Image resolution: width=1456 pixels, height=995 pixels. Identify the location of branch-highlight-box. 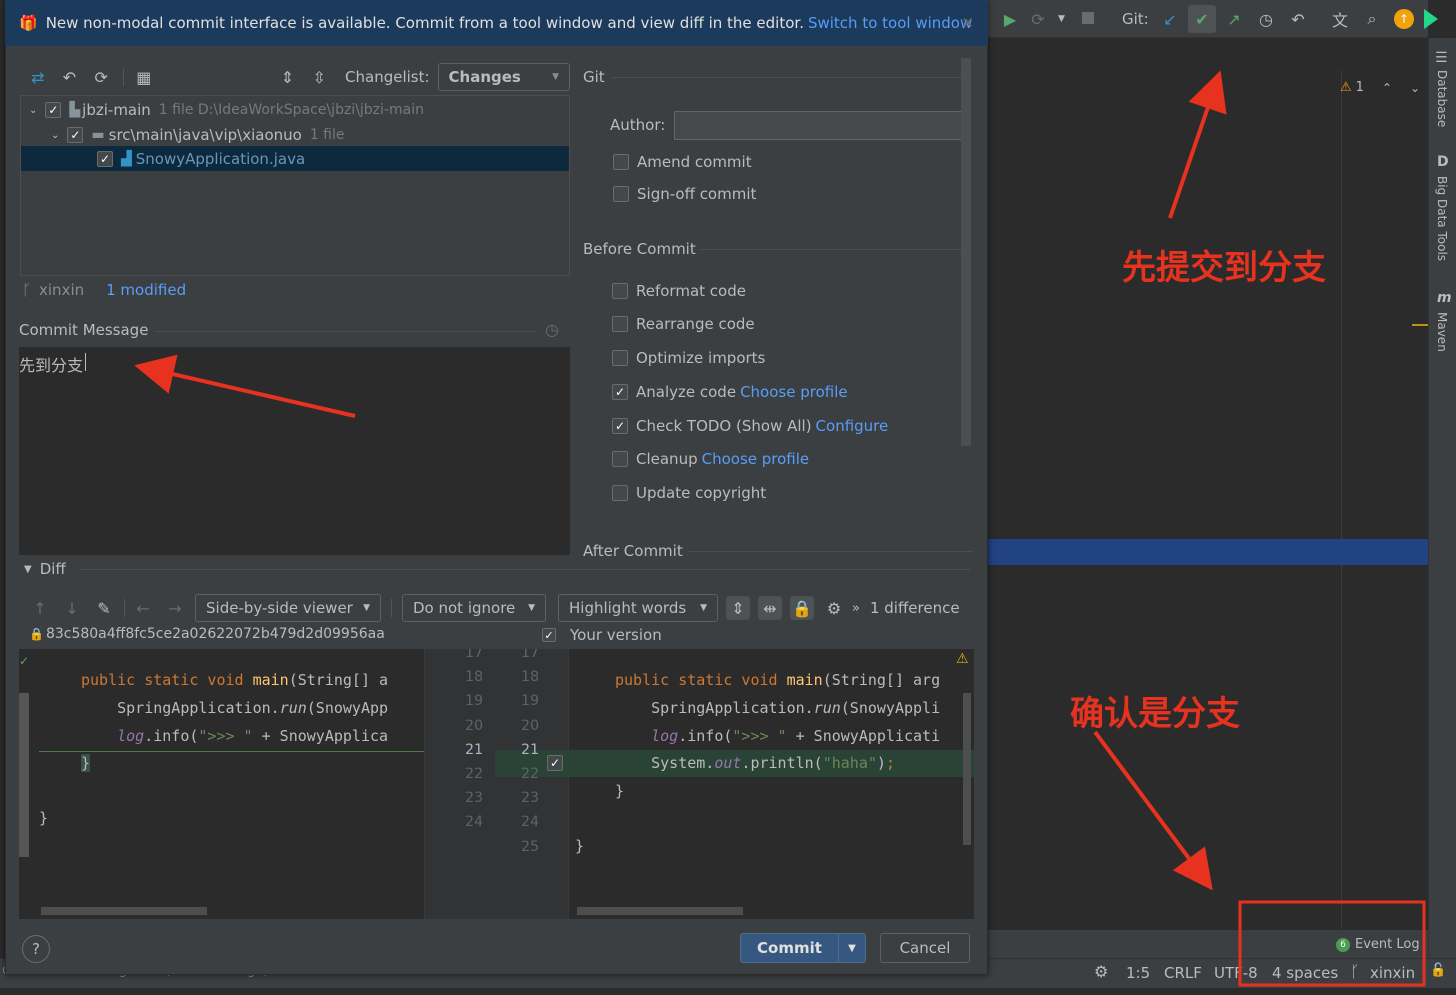
(1332, 943).